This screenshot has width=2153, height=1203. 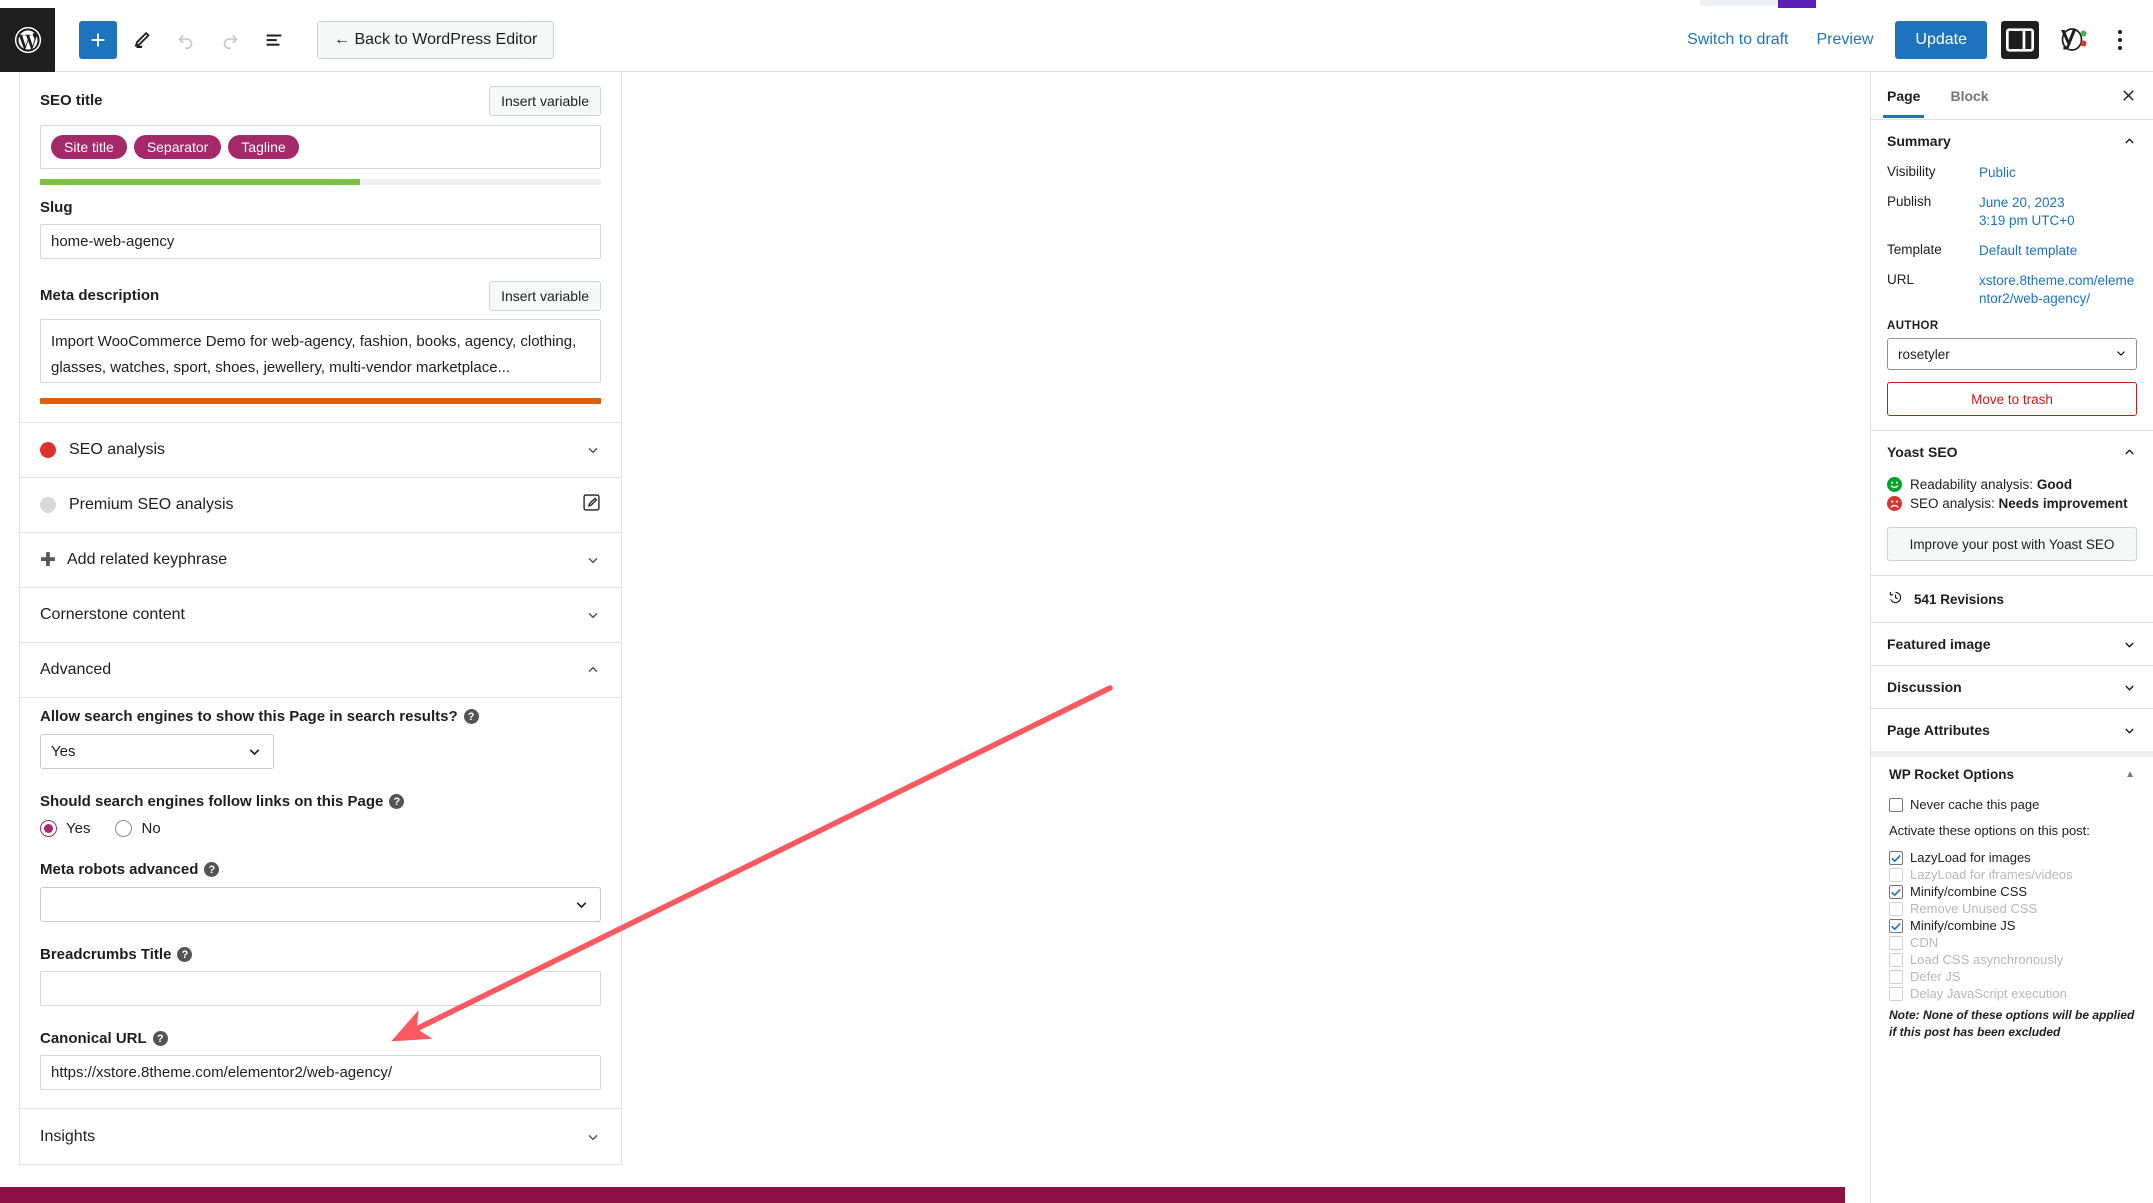 I want to click on update-button: Update, so click(x=1941, y=39).